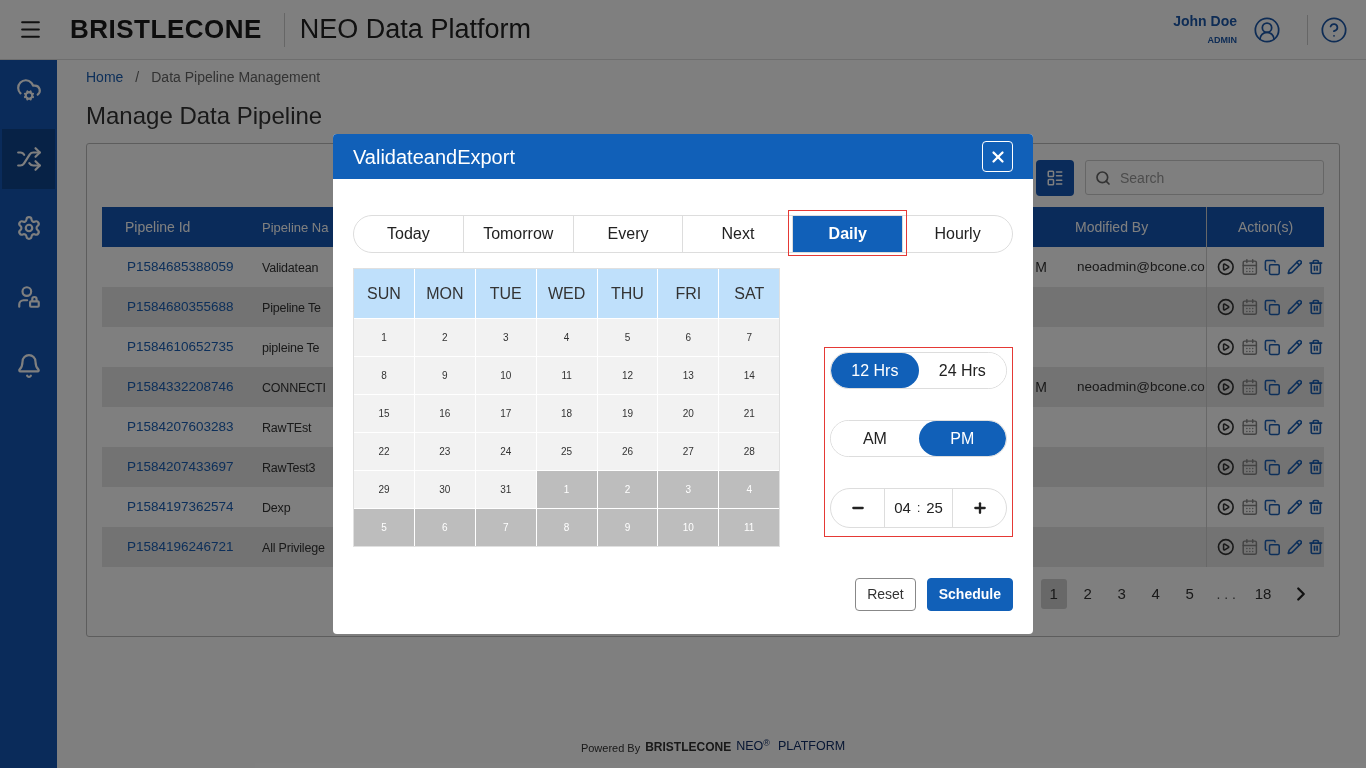 The width and height of the screenshot is (1366, 768). Describe the element at coordinates (566, 451) in the screenshot. I see `calendar-day: 25` at that location.